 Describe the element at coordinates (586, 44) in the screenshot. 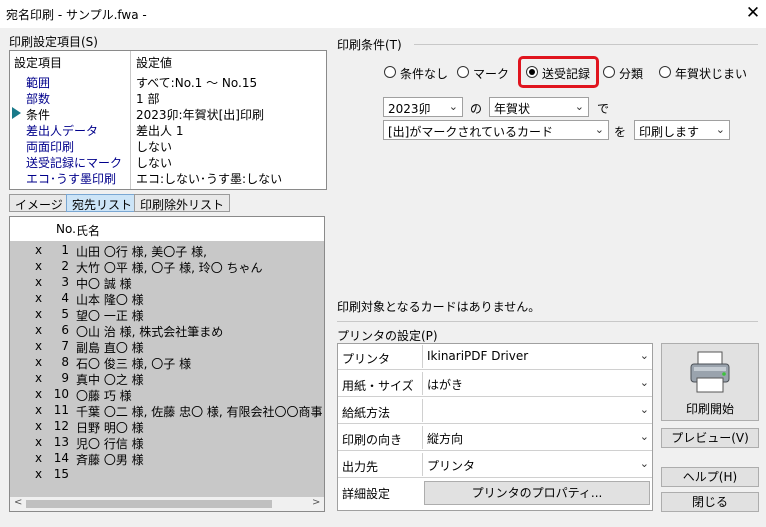

I see `group-divider` at that location.